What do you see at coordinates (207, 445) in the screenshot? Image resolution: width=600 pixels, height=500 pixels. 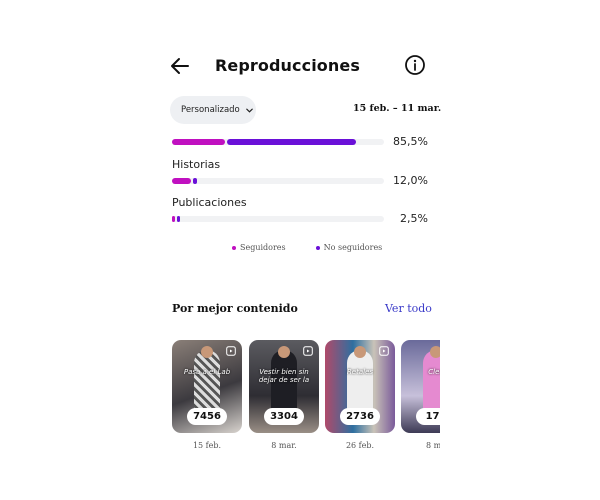 I see `reel-date: 15 feb.` at bounding box center [207, 445].